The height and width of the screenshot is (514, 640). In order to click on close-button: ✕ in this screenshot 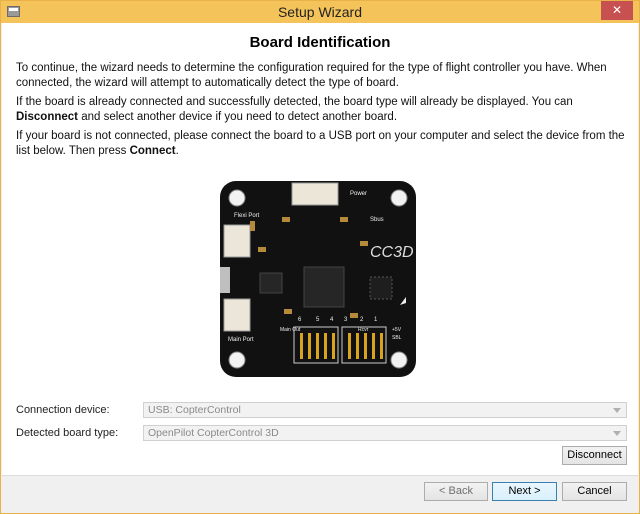, I will do `click(617, 10)`.